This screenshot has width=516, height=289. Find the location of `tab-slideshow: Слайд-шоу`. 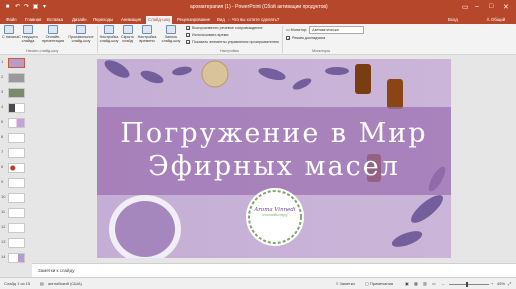

tab-slideshow: Слайд-шоу is located at coordinates (159, 20).